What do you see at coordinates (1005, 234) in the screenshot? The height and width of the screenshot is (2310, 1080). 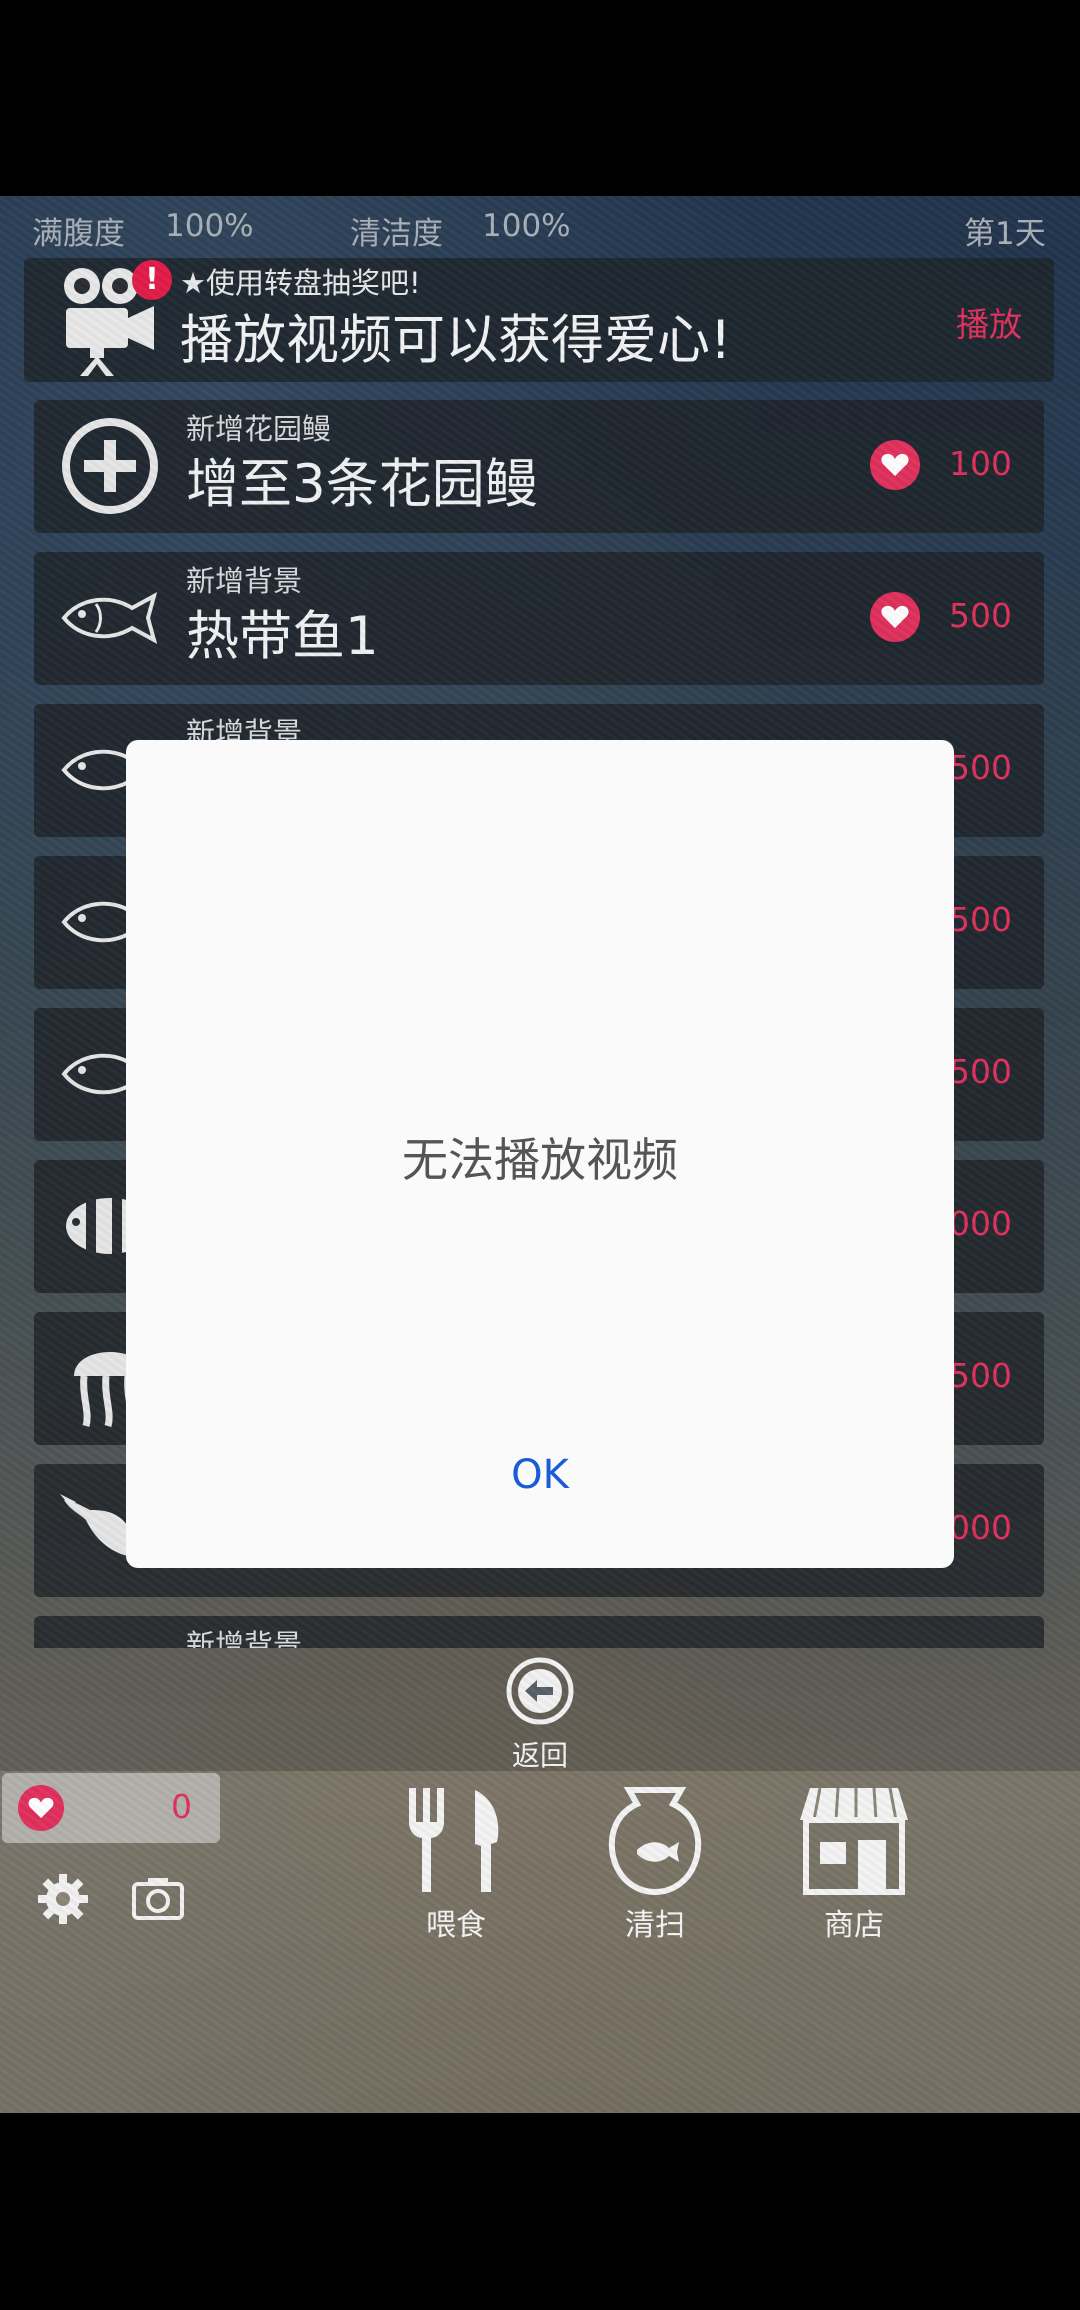 I see `day-counter: 第1天` at bounding box center [1005, 234].